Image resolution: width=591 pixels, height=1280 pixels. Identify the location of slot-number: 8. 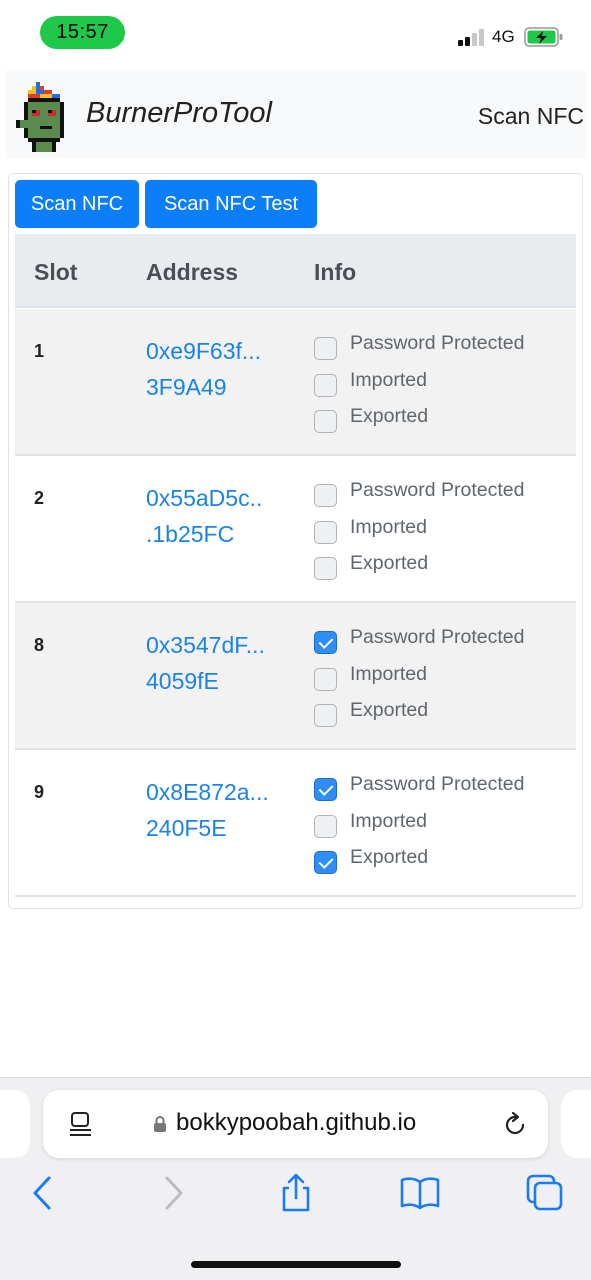
(39, 645).